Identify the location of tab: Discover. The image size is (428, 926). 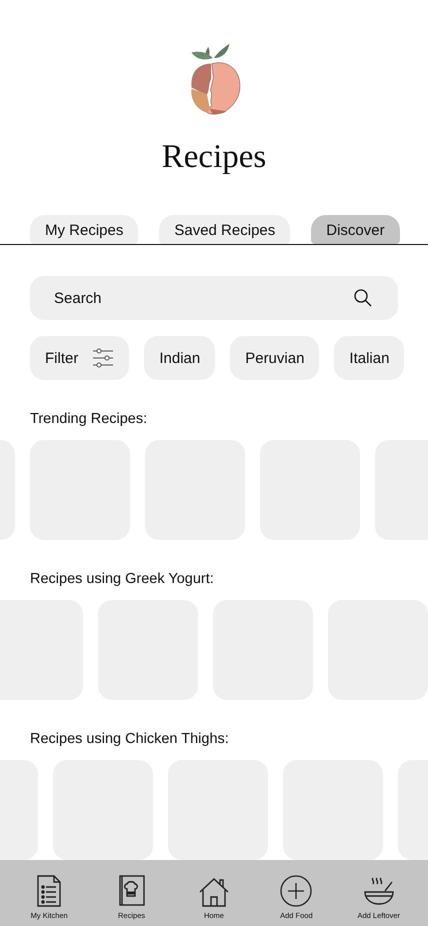
(355, 229).